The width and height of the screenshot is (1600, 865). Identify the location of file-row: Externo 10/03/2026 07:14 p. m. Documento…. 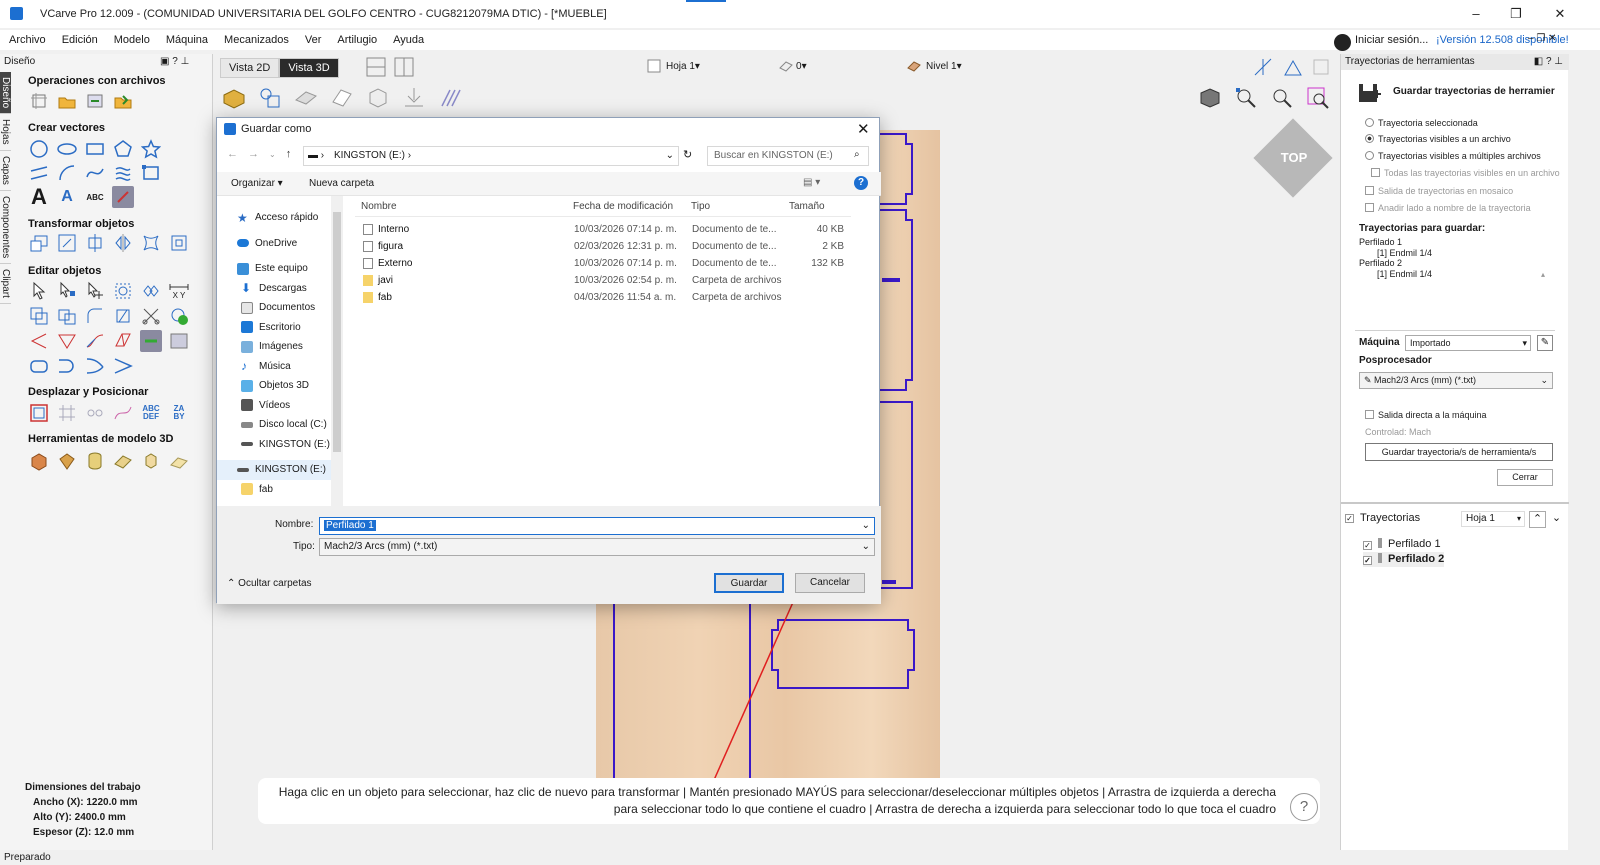
(618, 263).